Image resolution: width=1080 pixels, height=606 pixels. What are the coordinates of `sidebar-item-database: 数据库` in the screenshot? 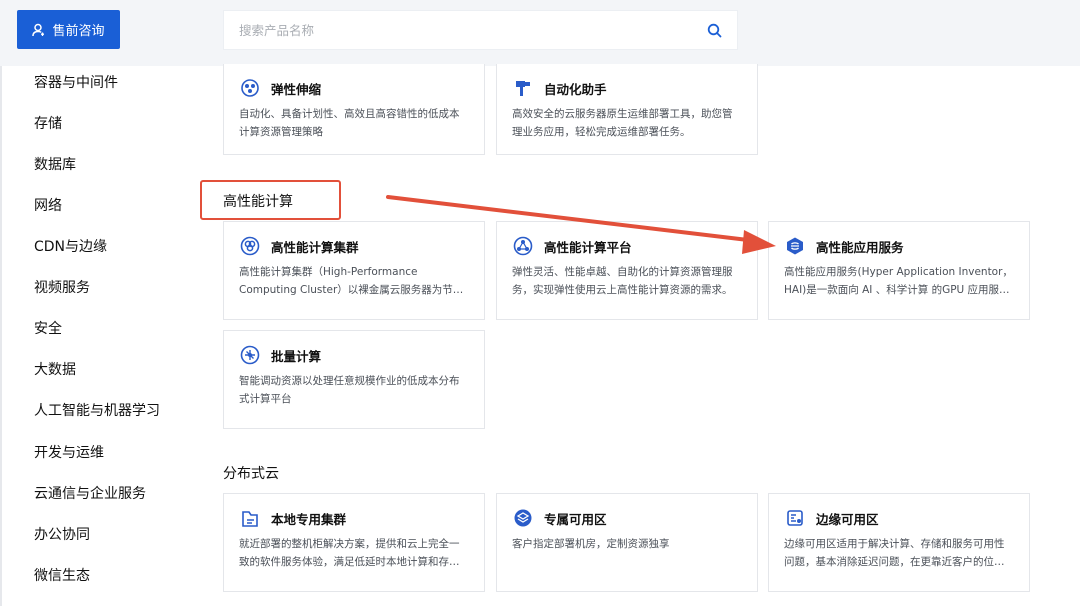 It's located at (55, 164).